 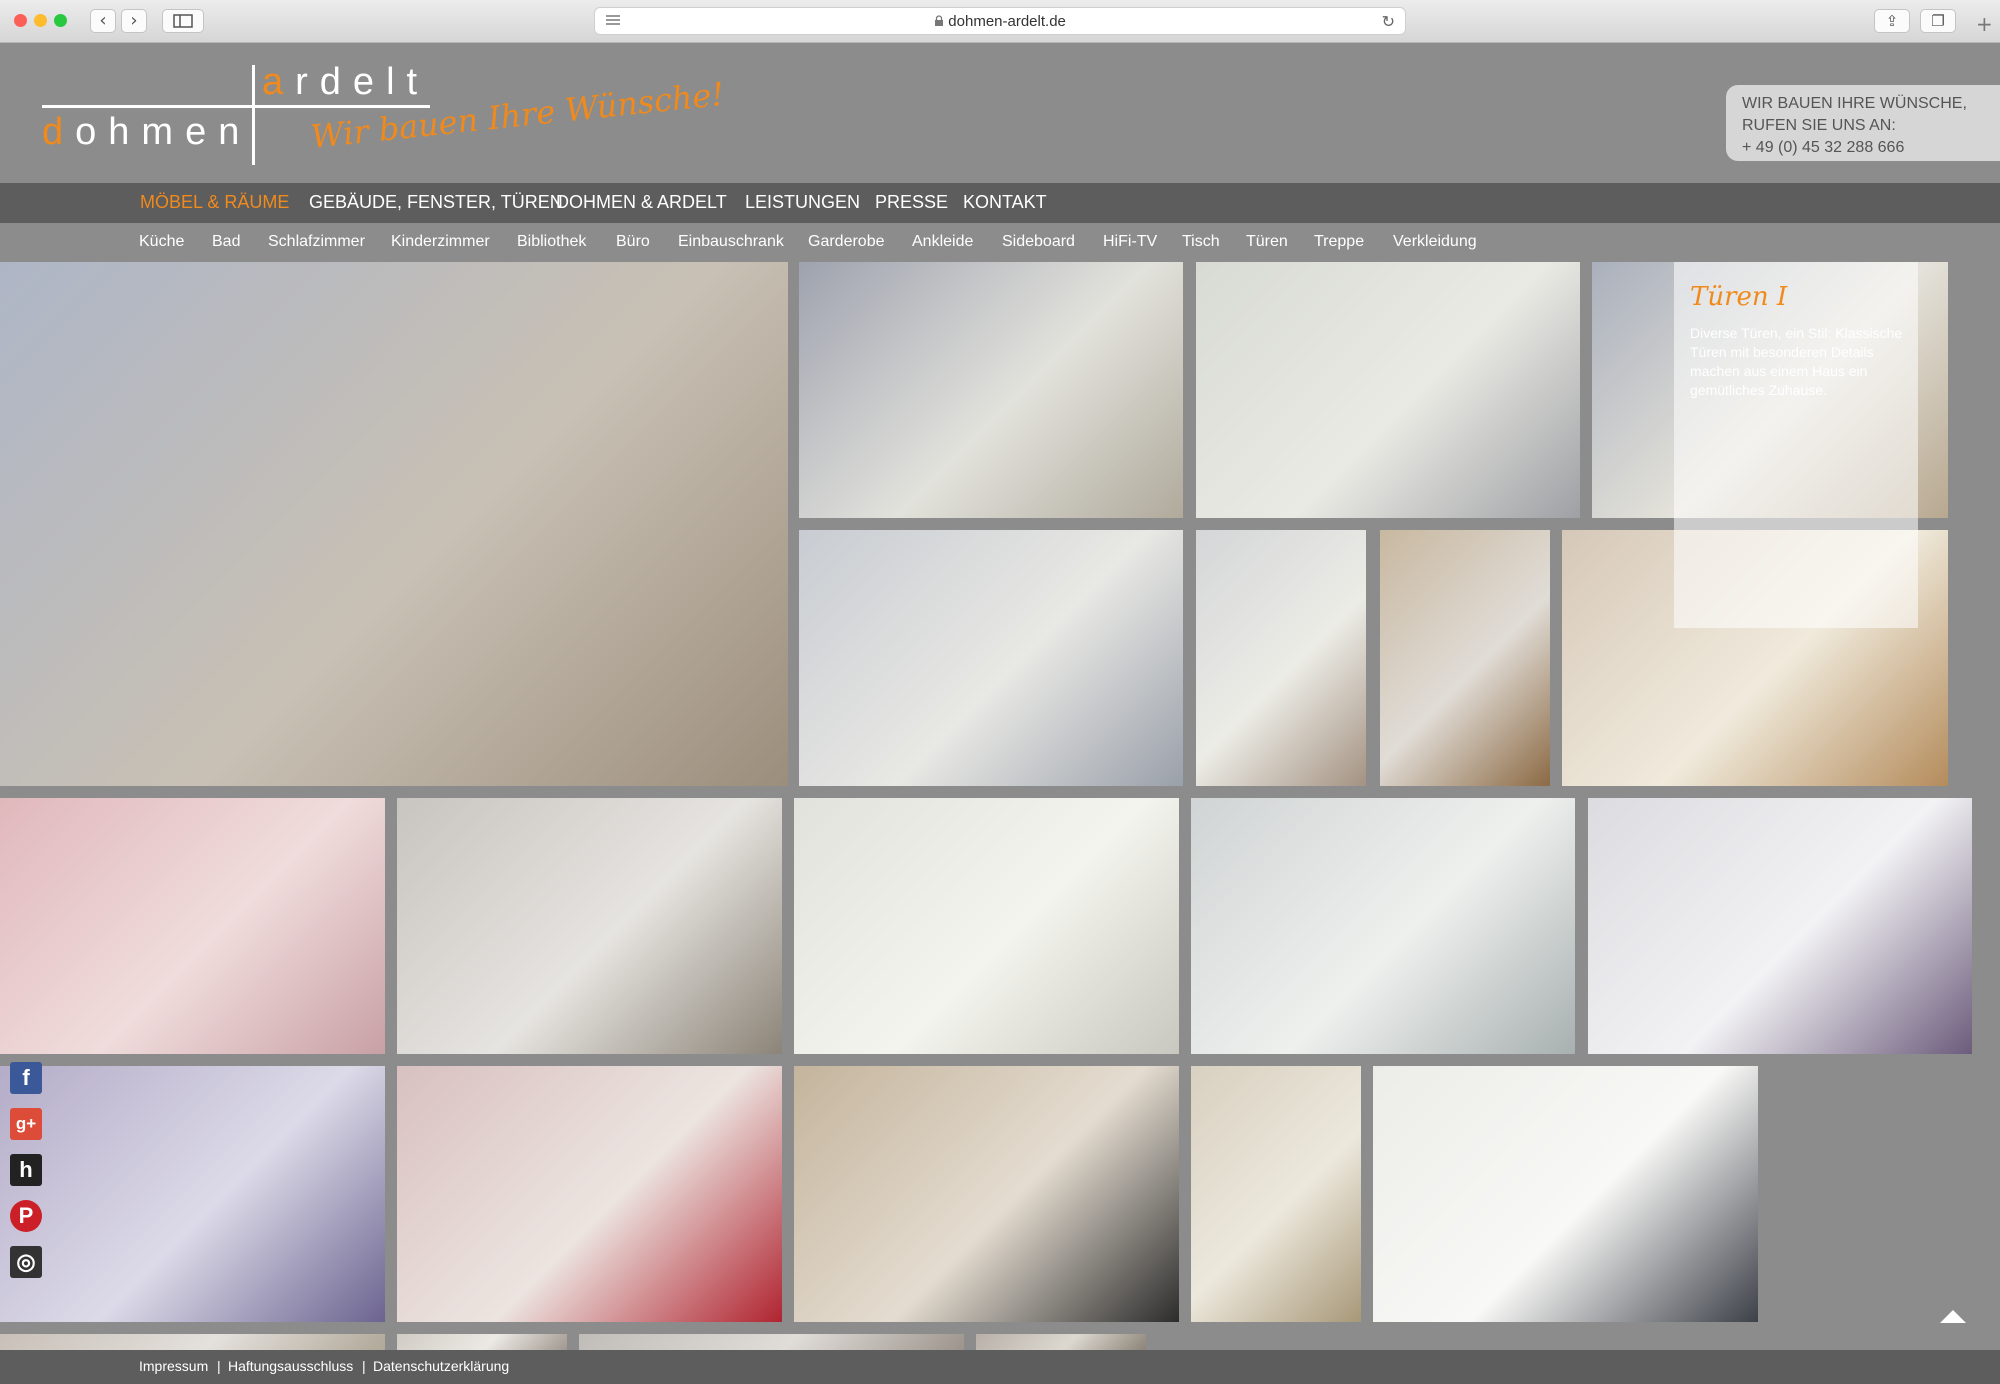 What do you see at coordinates (163, 132) in the screenshot?
I see `logo-word-dohmen-rest: ohmen` at bounding box center [163, 132].